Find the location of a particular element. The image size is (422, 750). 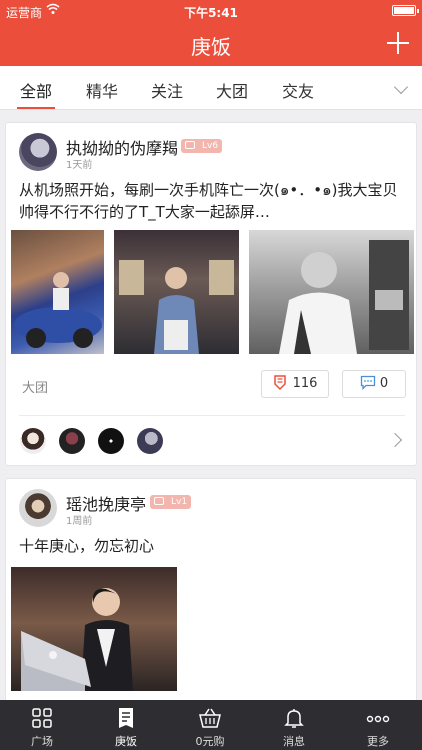

like-count: 116 is located at coordinates (305, 383).